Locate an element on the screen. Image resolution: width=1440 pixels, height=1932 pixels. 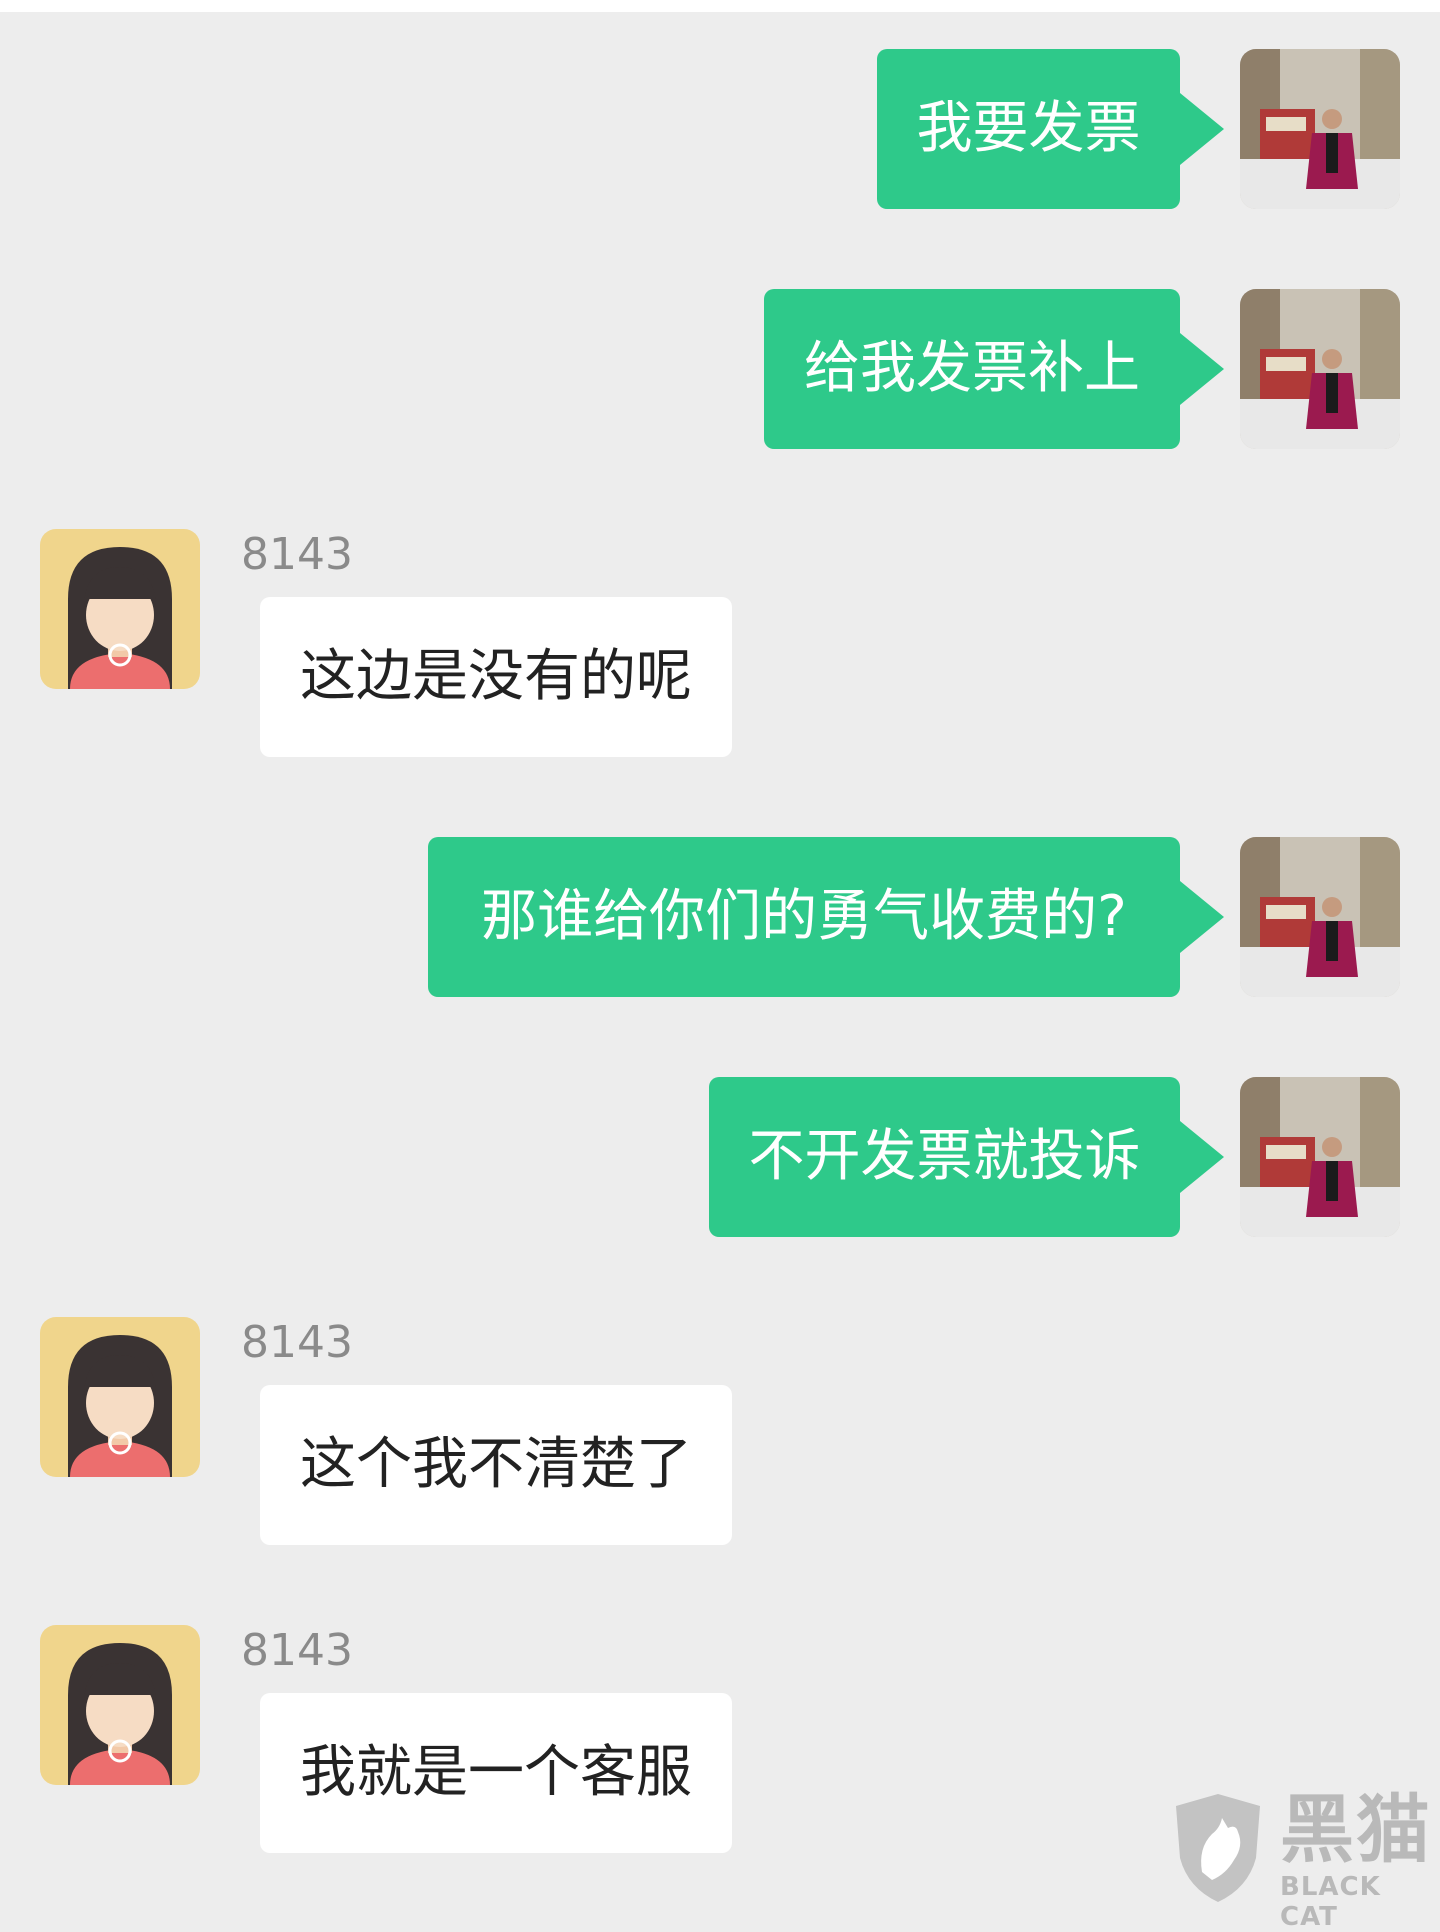
message-bubble: 这个我不清楚了 is located at coordinates (496, 1465).